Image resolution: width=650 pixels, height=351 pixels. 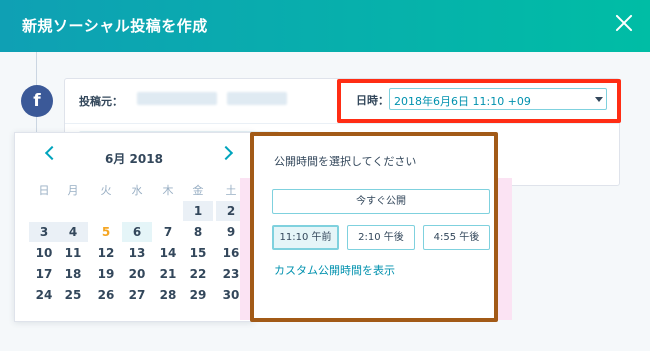 I want to click on calendar-month: 6月 2018, so click(x=134, y=159).